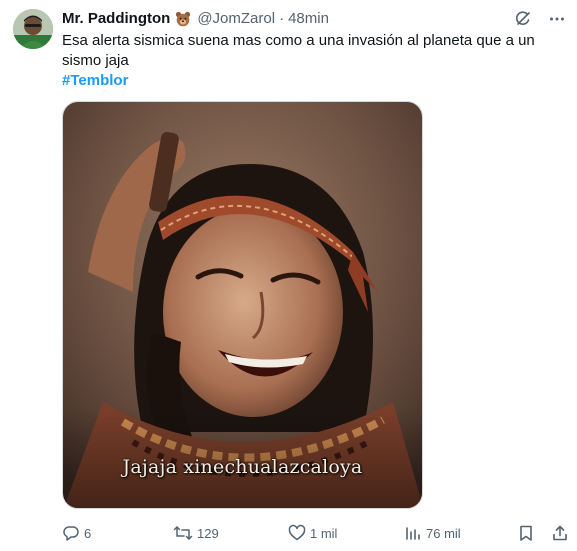 Image resolution: width=577 pixels, height=551 pixels. I want to click on bookmark-icon, so click(526, 533).